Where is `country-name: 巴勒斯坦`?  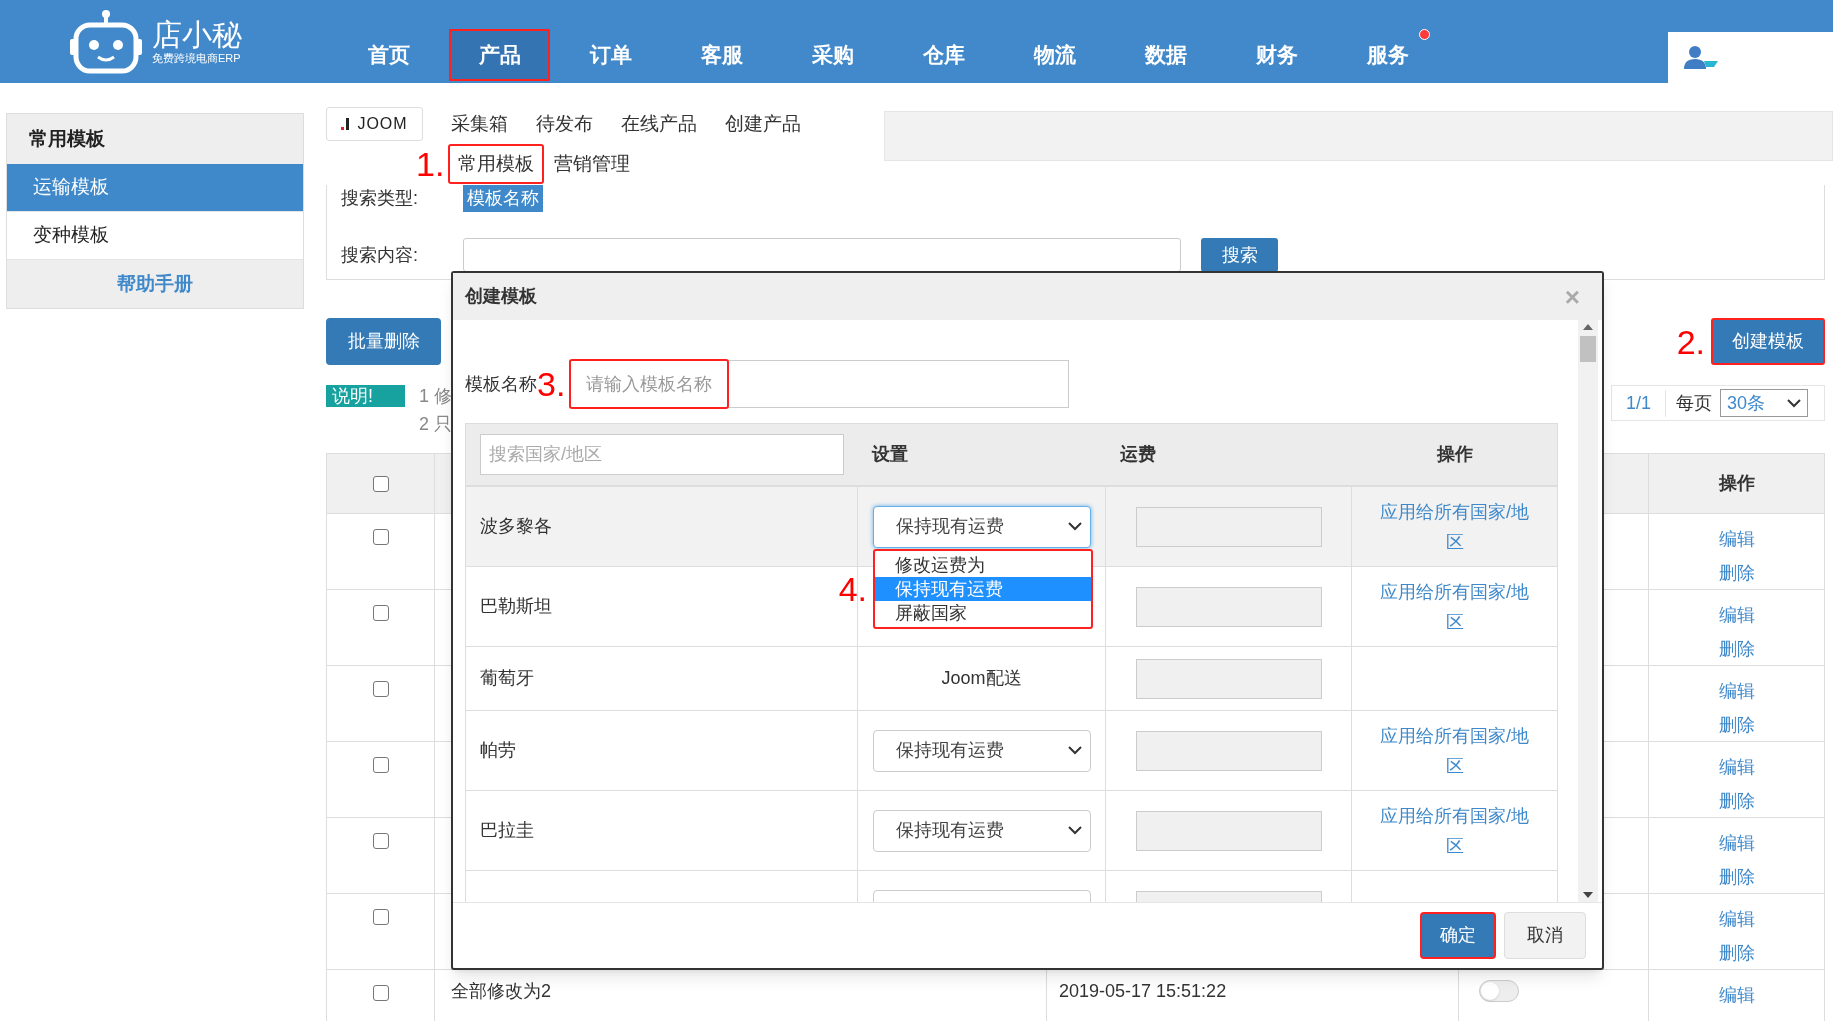 country-name: 巴勒斯坦 is located at coordinates (516, 606).